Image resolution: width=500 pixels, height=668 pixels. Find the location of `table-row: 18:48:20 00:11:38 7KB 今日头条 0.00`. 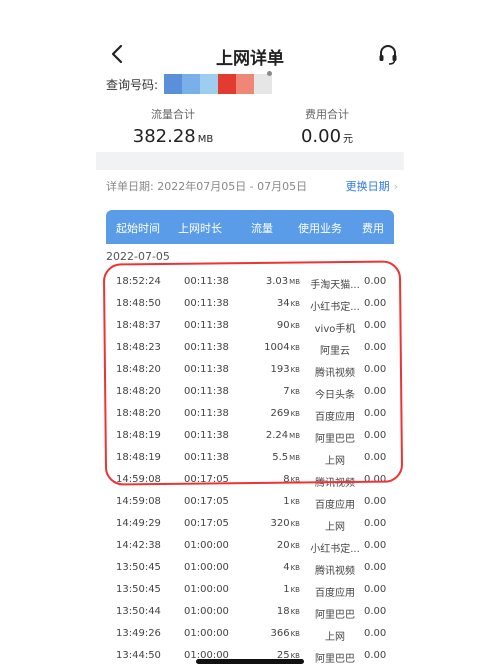

table-row: 18:48:20 00:11:38 7KB 今日头条 0.00 is located at coordinates (250, 393).